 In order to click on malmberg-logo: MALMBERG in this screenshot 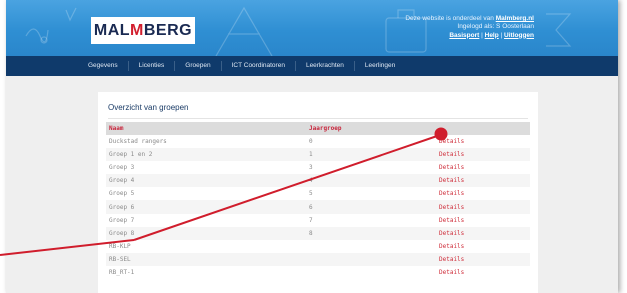, I will do `click(143, 30)`.